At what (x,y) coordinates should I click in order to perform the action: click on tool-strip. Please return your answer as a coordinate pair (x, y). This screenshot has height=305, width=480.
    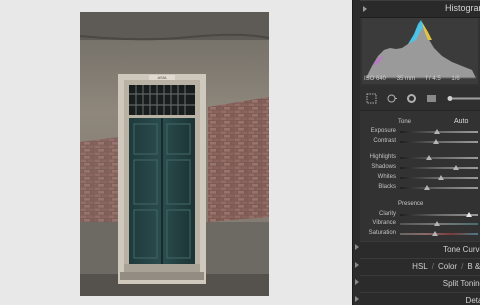
    Looking at the image, I should click on (420, 98).